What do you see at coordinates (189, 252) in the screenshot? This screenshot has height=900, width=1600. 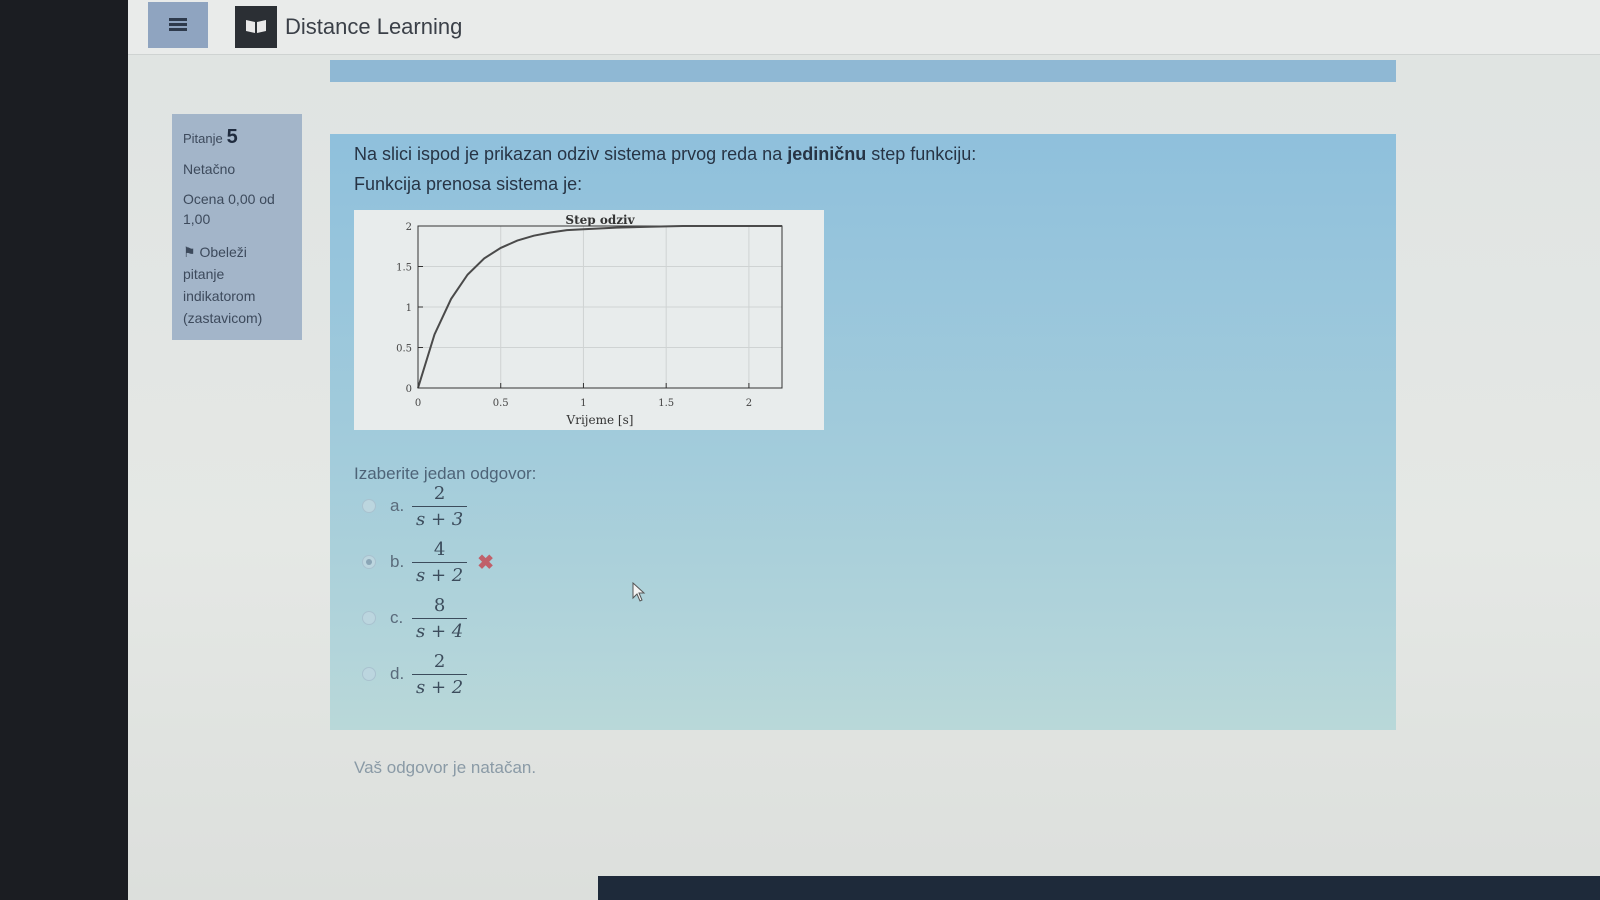 I see `flag-icon: ⚑` at bounding box center [189, 252].